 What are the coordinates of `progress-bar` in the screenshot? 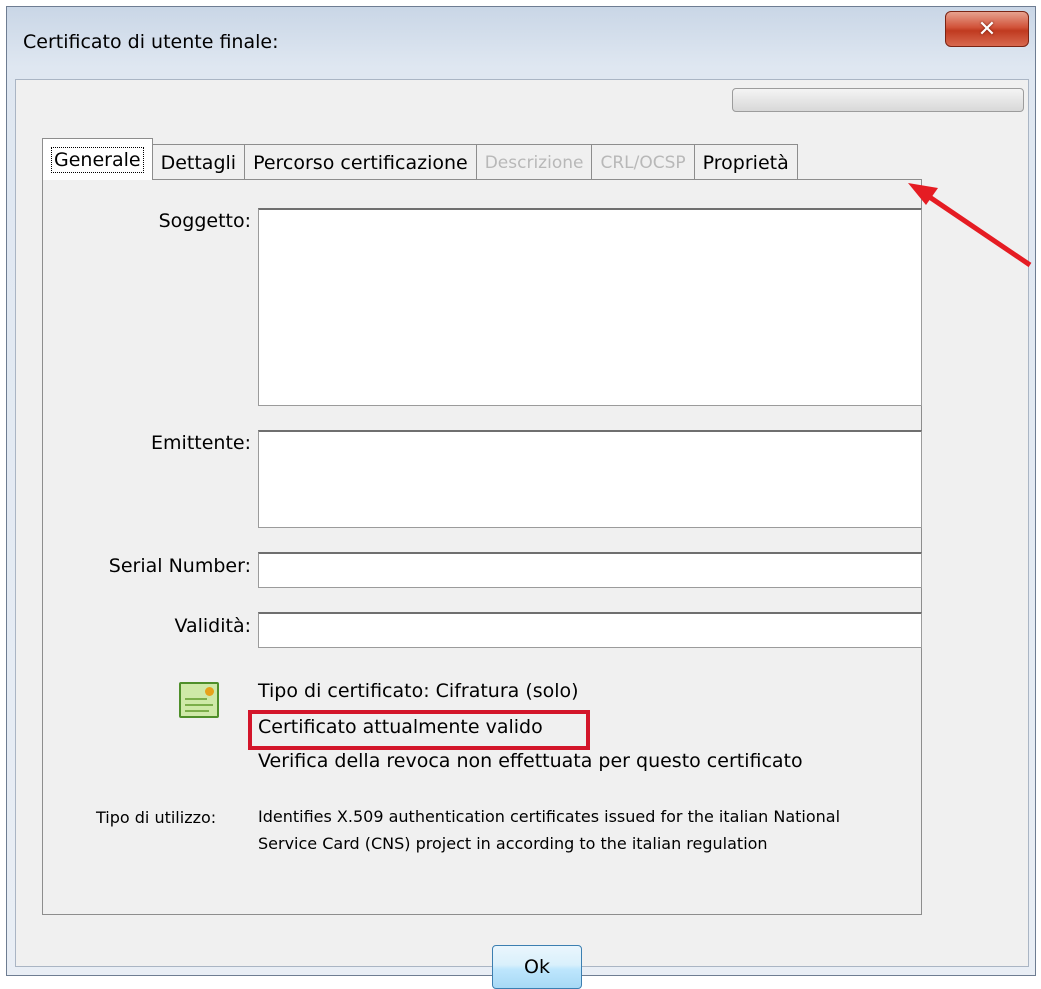 It's located at (878, 100).